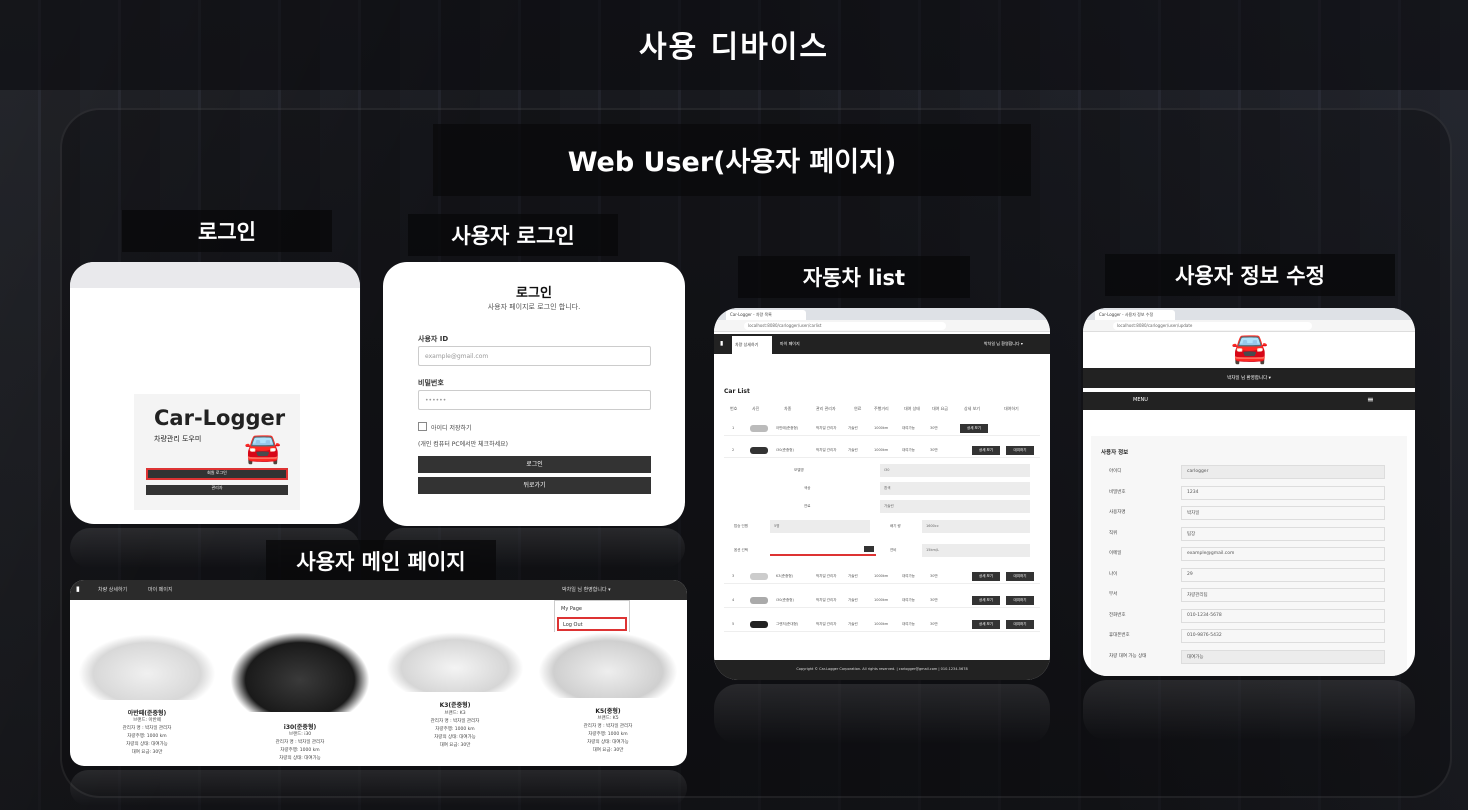  I want to click on brand-subtitle: 차량관리 도우미, so click(178, 439).